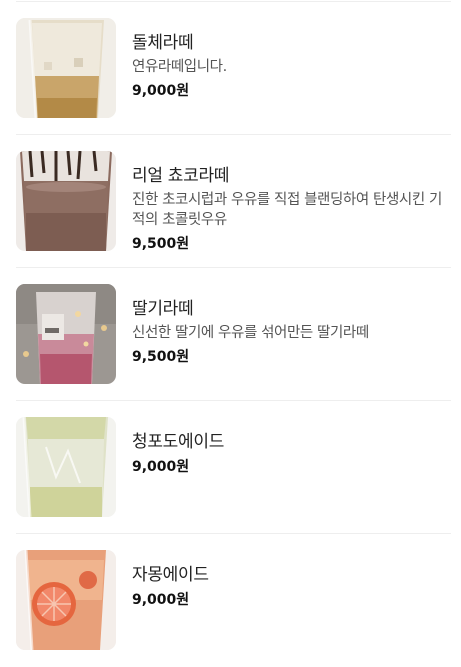 Image resolution: width=461 pixels, height=667 pixels. I want to click on choco-latte-photo, so click(66, 201).